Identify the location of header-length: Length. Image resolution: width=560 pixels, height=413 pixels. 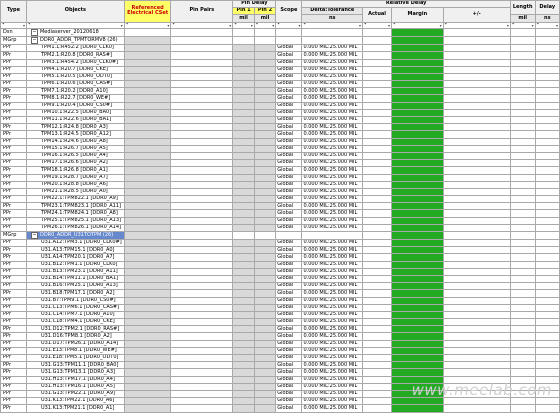
(522, 8).